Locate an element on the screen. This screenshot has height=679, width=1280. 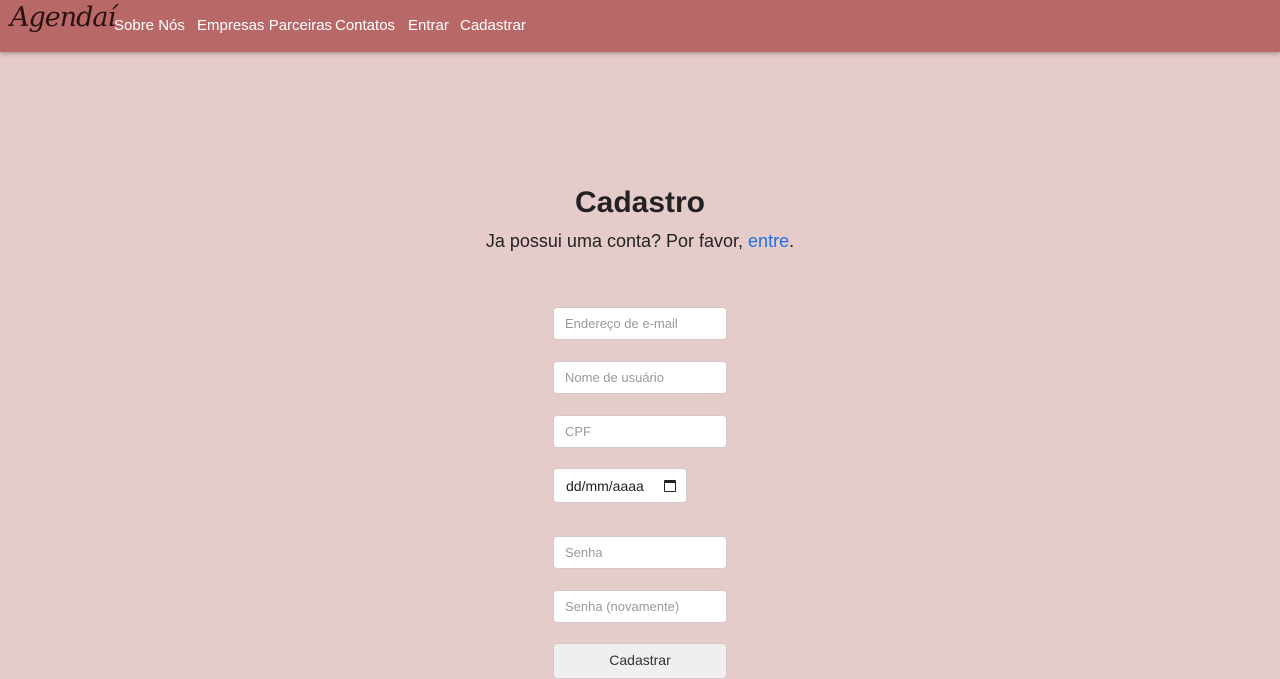
login-prompt-text: Ja possui uma conta? Por favor, is located at coordinates (617, 241).